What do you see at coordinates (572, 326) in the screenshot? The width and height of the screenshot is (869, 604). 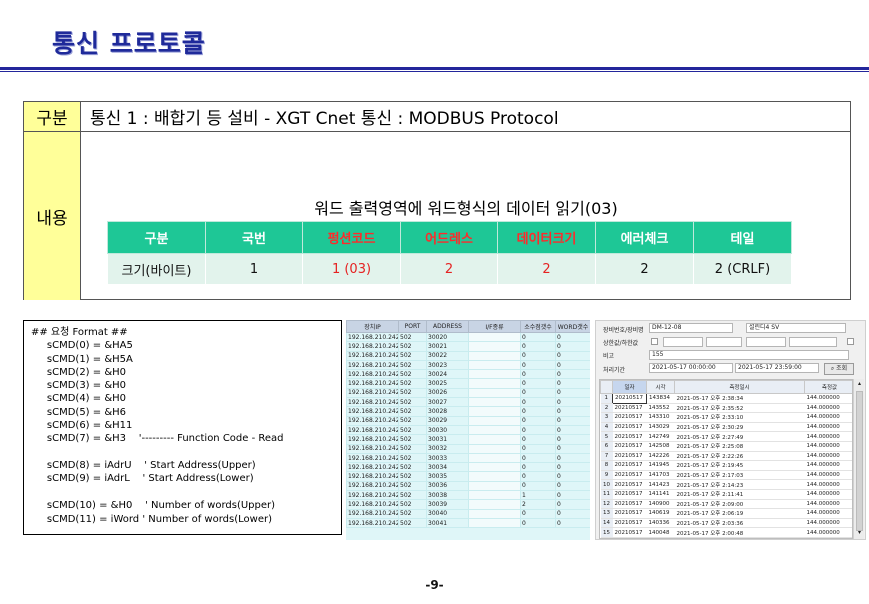 I see `grid-column-header: WORD갯수` at bounding box center [572, 326].